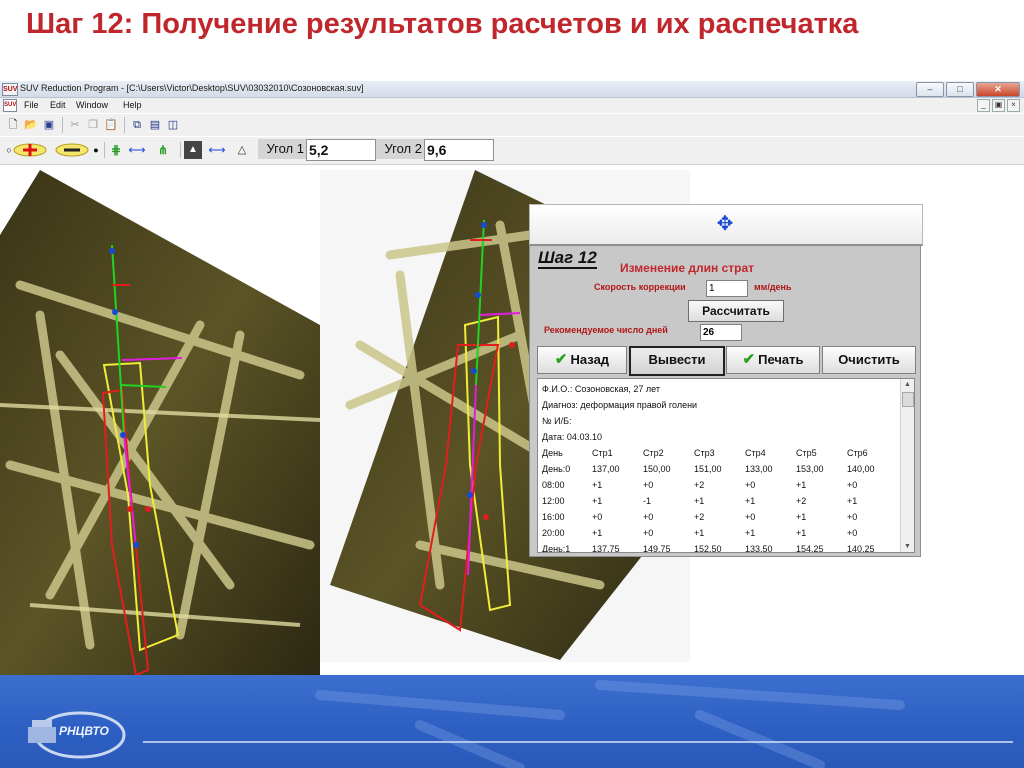  What do you see at coordinates (459, 150) in the screenshot?
I see `angle2-input: 9,6` at bounding box center [459, 150].